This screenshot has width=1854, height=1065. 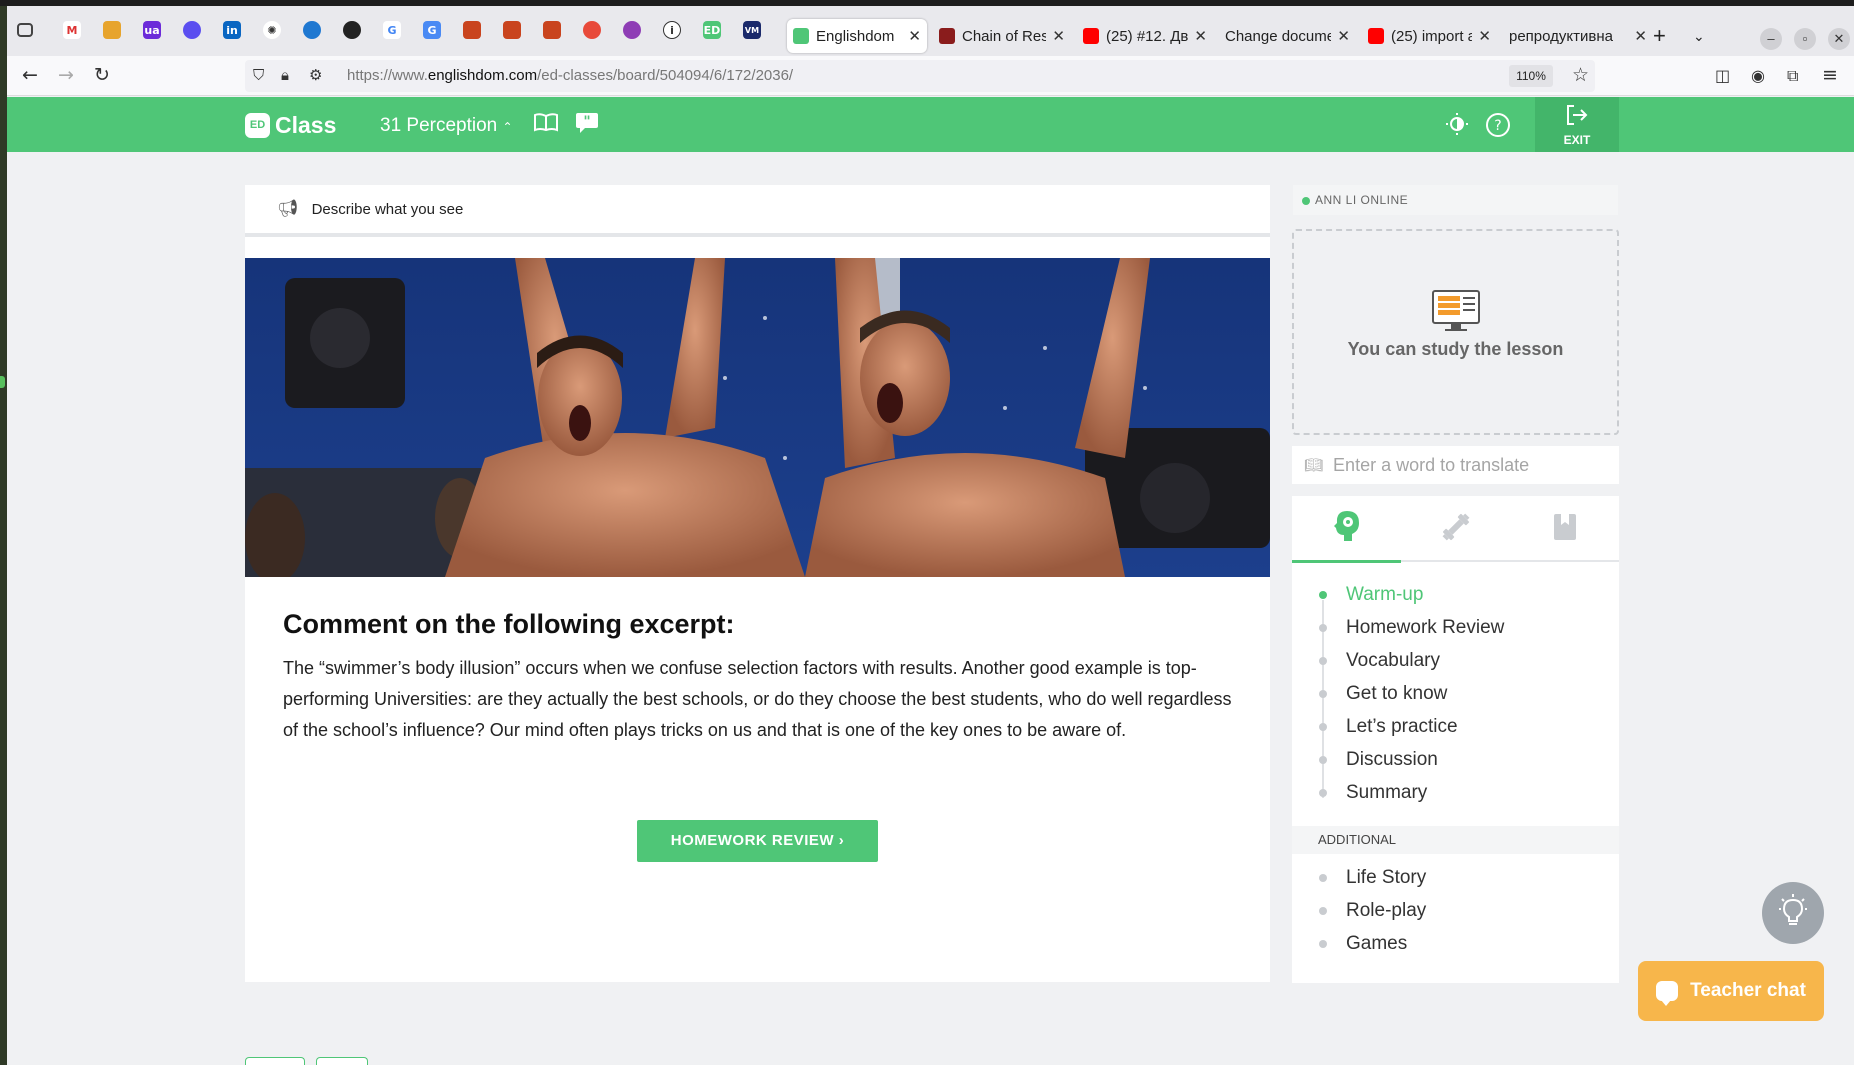 I want to click on step-warm-up: Warm-up, so click(x=1455, y=597).